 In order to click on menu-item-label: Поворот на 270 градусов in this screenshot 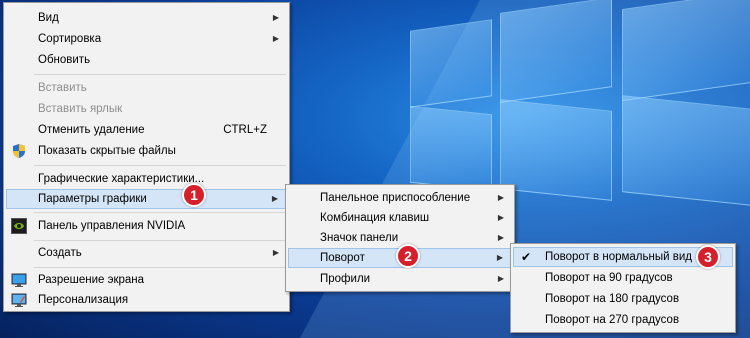, I will do `click(612, 320)`.